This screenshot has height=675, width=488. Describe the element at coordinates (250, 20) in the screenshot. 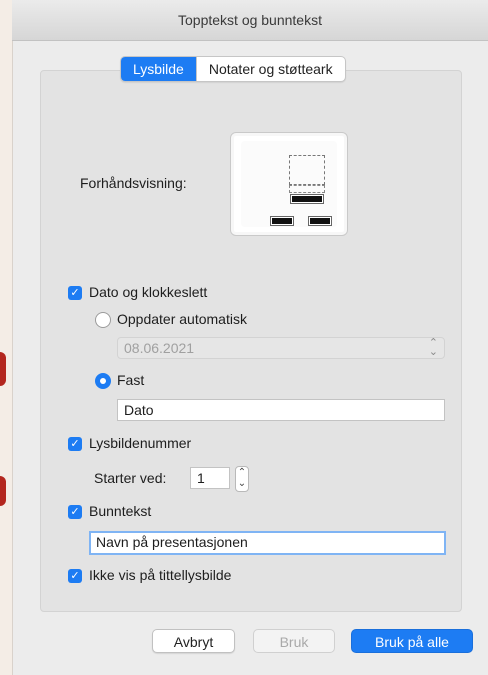

I see `window-title: Topptekst og bunntekst` at that location.